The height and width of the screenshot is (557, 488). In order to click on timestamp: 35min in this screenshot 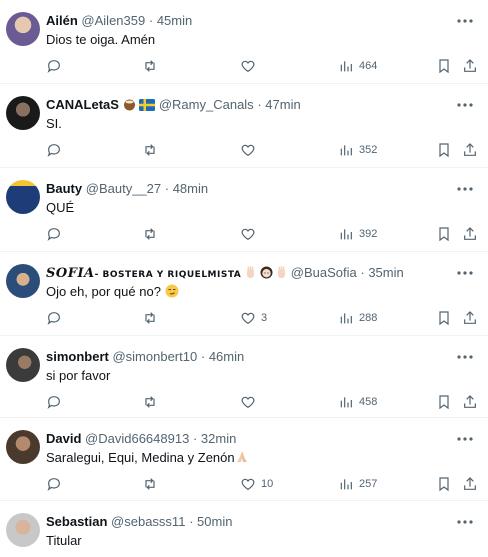, I will do `click(385, 272)`.